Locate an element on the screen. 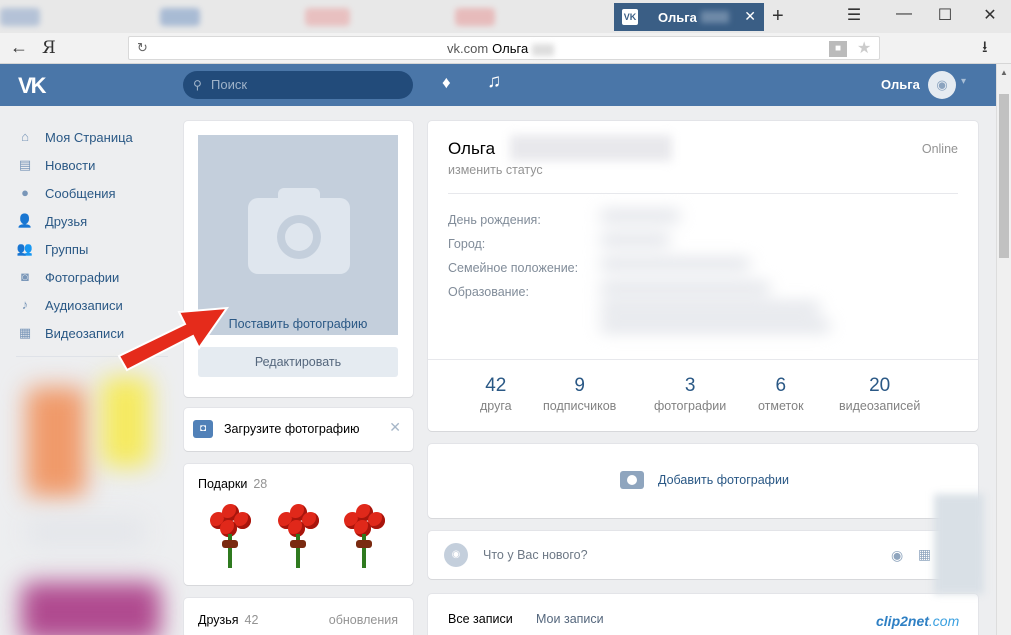 The height and width of the screenshot is (635, 1011). counter-label: отметок is located at coordinates (781, 406).